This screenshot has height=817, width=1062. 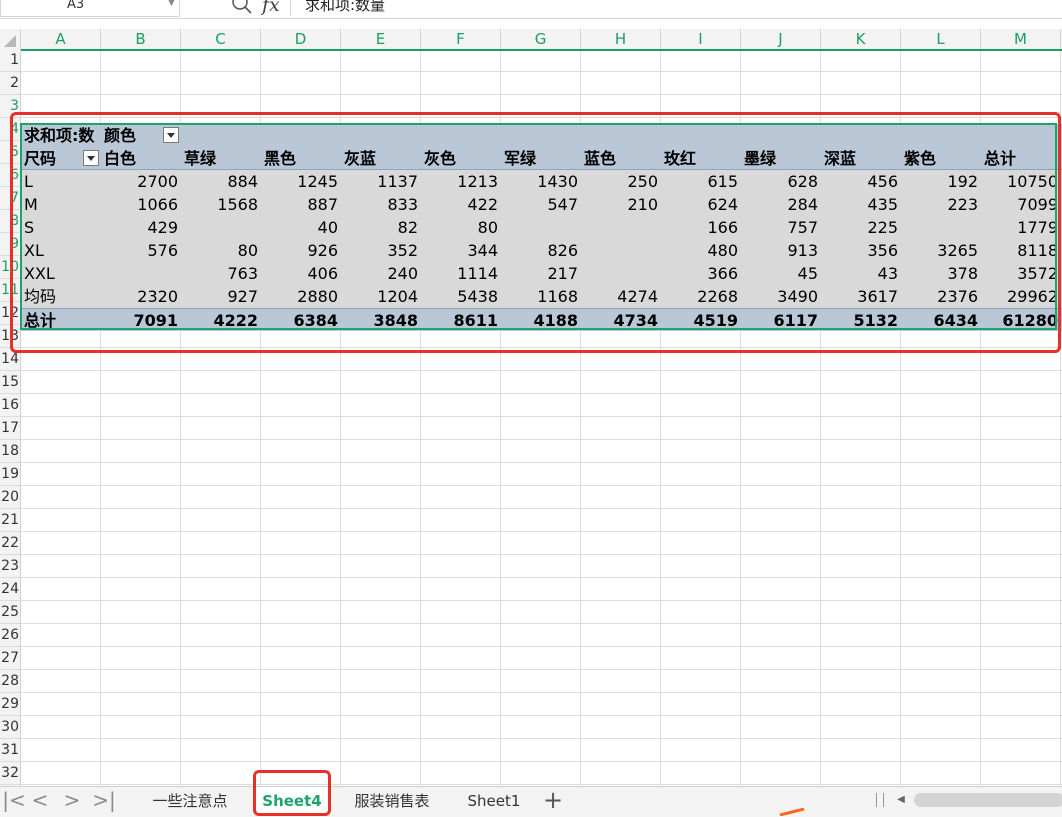 I want to click on tab-sheet1: Sheet1, so click(x=494, y=801).